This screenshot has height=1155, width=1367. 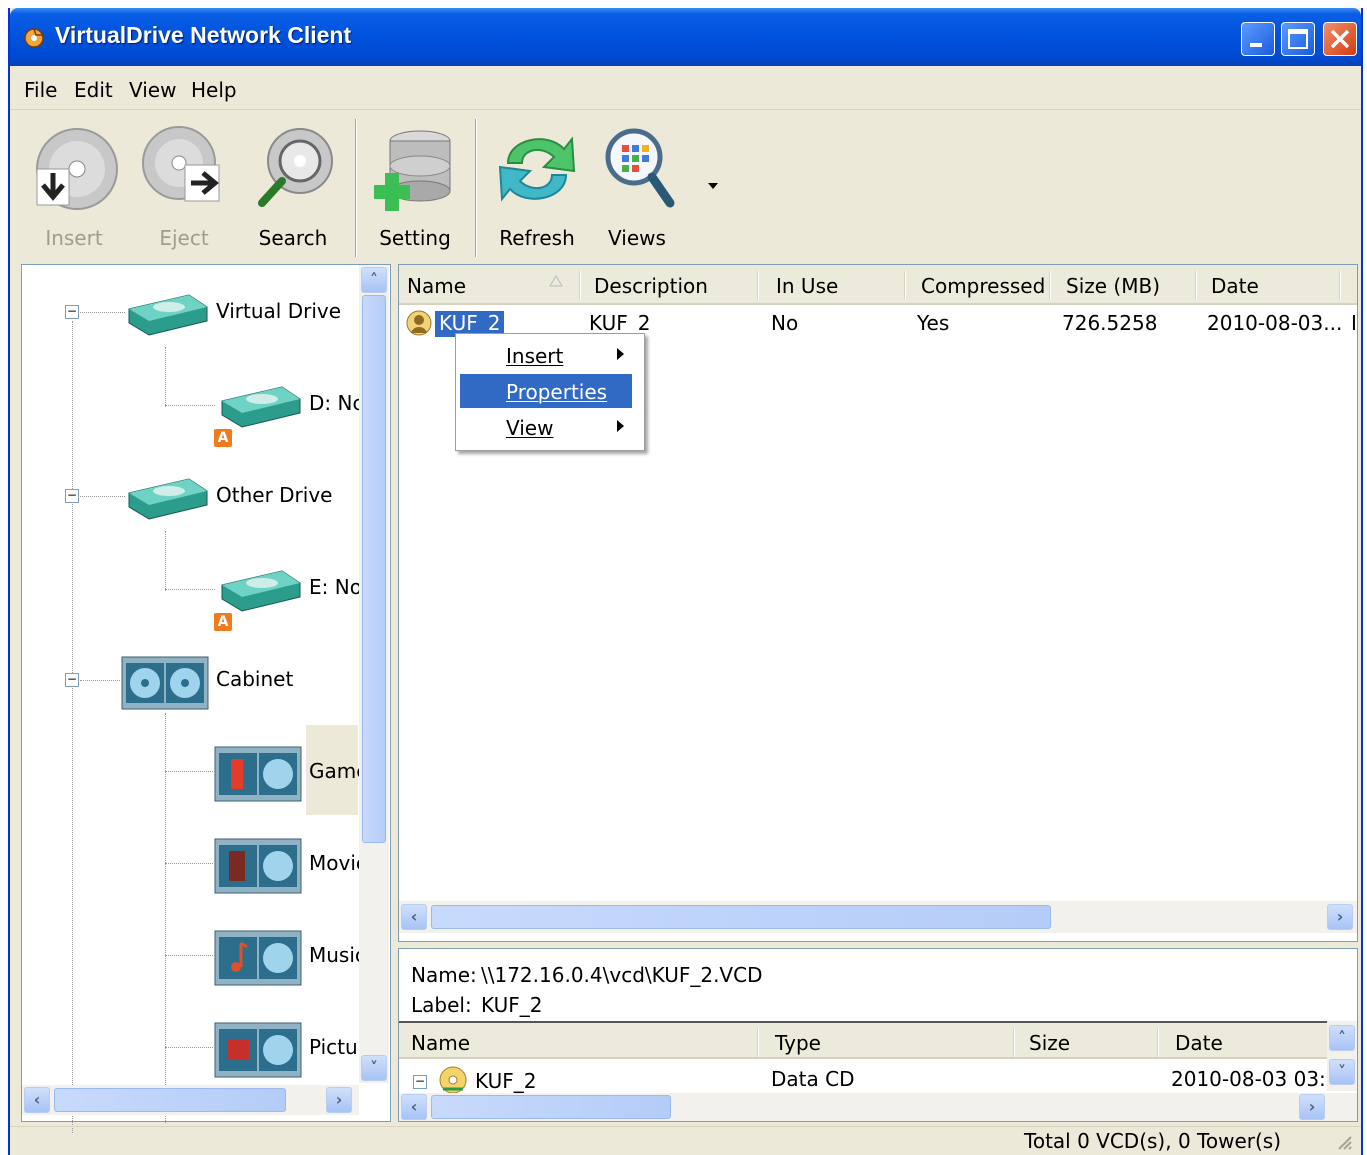 What do you see at coordinates (335, 587) in the screenshot?
I see `tree-e-drive: E: No` at bounding box center [335, 587].